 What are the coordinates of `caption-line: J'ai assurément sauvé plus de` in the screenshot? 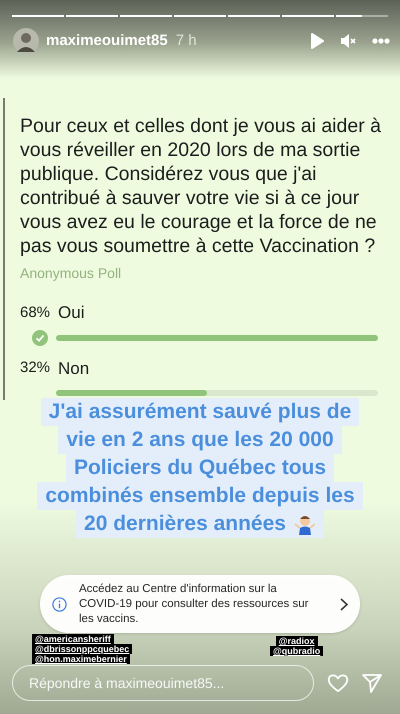 It's located at (200, 412).